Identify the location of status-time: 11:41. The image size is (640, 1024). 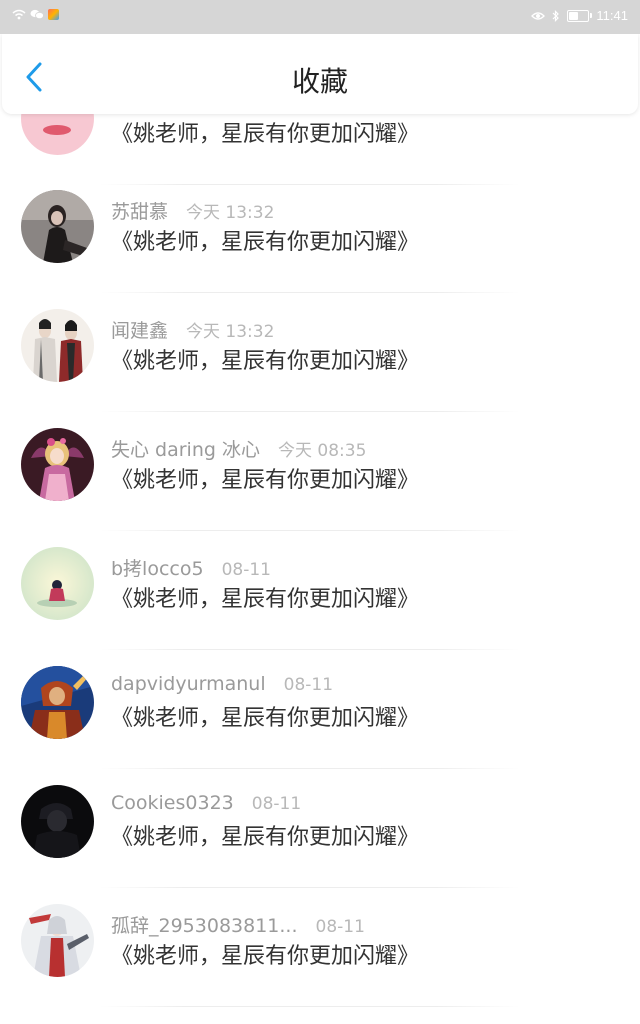
(612, 15).